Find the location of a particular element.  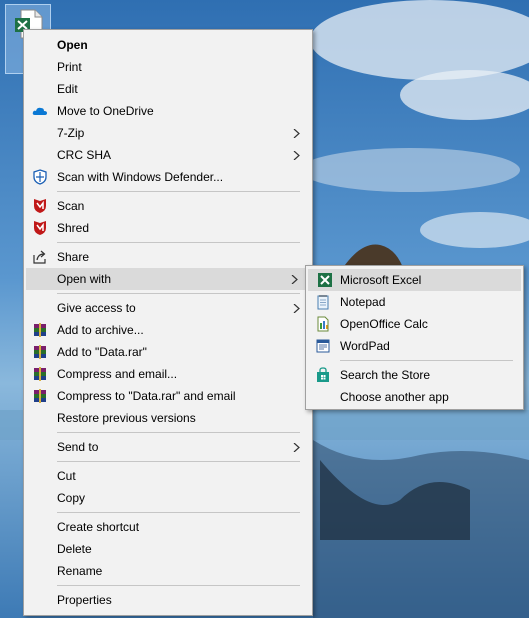

menu-item-label: Print is located at coordinates (69, 67).